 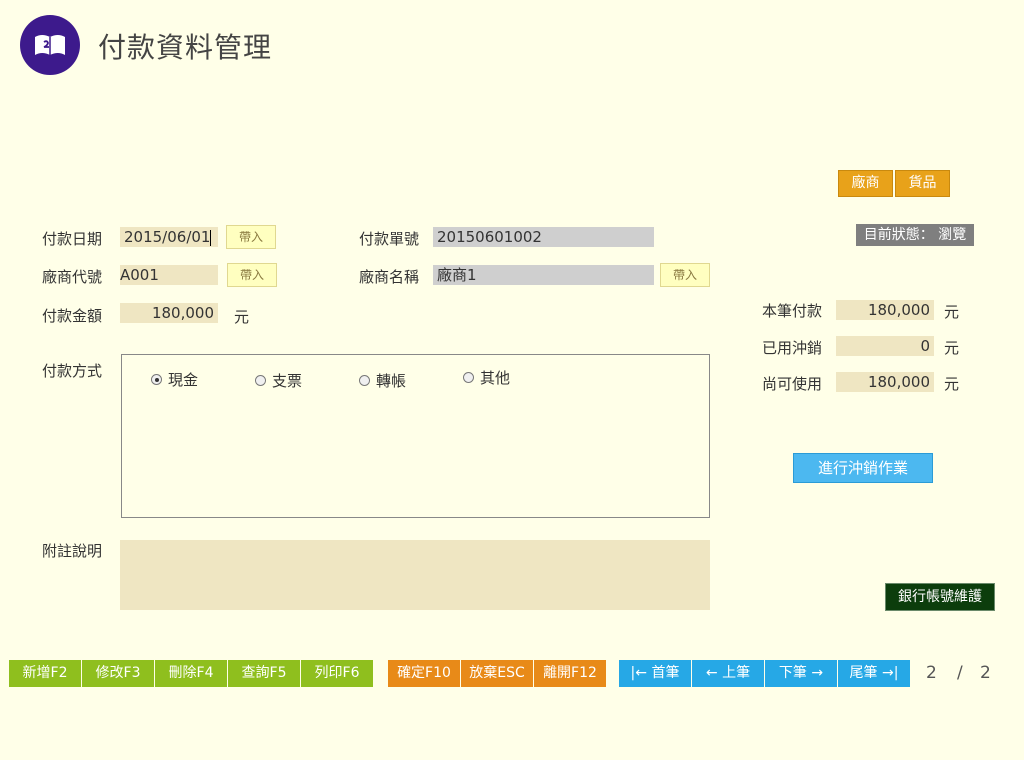 What do you see at coordinates (424, 673) in the screenshot?
I see `confirm-button: 確定F10` at bounding box center [424, 673].